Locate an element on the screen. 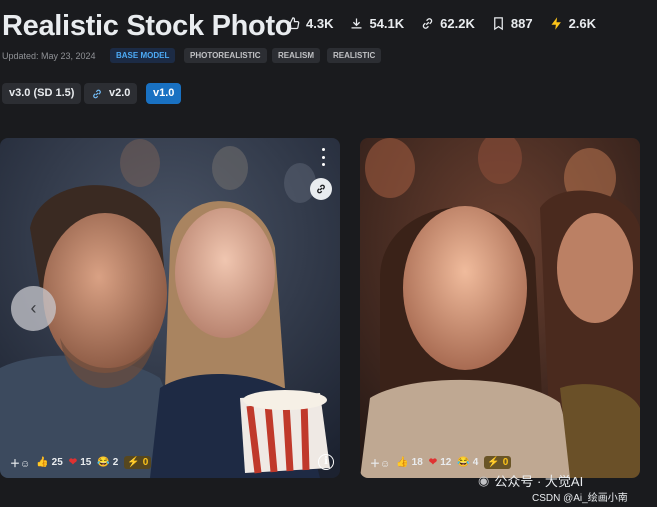 The height and width of the screenshot is (507, 657). model-stats: 4.3K 54.1K 62.2K 887 2.6K is located at coordinates (441, 23).